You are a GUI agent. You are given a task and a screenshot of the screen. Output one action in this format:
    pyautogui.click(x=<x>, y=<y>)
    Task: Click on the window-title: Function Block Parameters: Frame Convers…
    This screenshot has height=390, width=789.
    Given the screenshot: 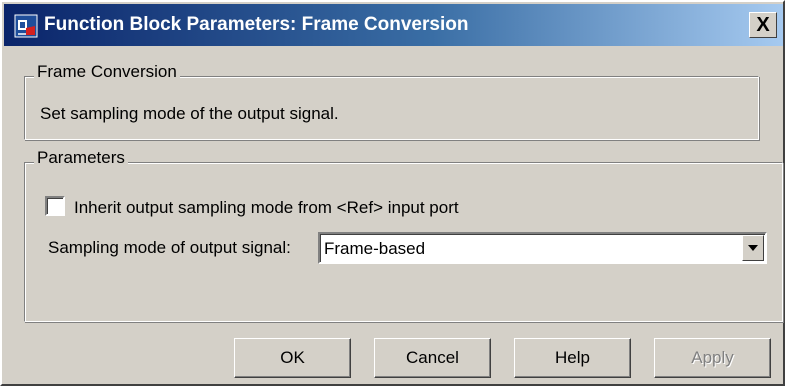 What is the action you would take?
    pyautogui.click(x=256, y=24)
    